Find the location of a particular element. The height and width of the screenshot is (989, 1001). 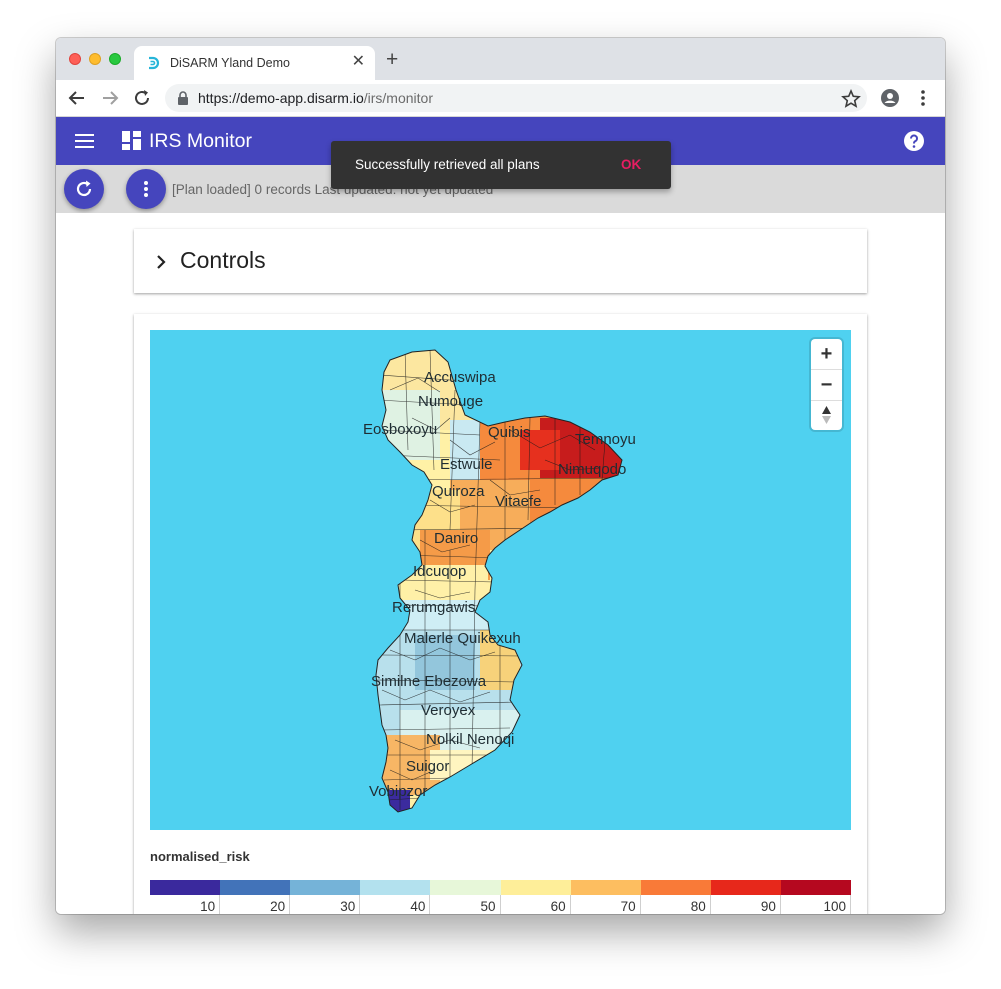

account-icon is located at coordinates (890, 98).